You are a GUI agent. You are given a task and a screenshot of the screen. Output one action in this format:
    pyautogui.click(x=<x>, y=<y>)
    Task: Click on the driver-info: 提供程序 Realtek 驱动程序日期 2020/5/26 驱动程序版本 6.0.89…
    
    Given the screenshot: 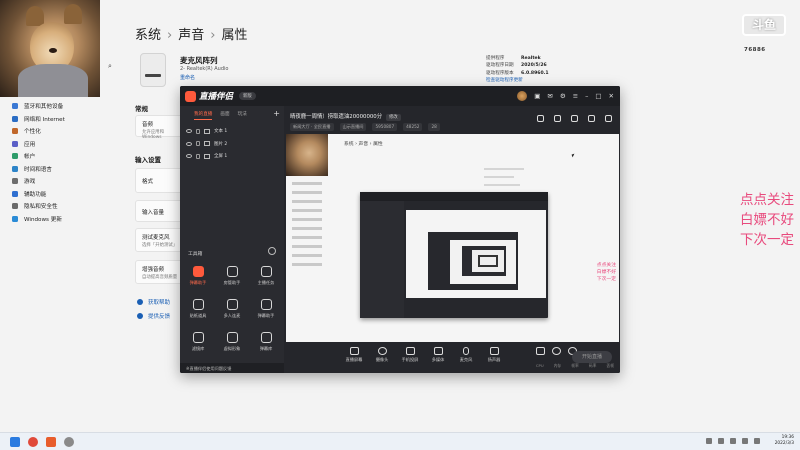 What is the action you would take?
    pyautogui.click(x=517, y=70)
    